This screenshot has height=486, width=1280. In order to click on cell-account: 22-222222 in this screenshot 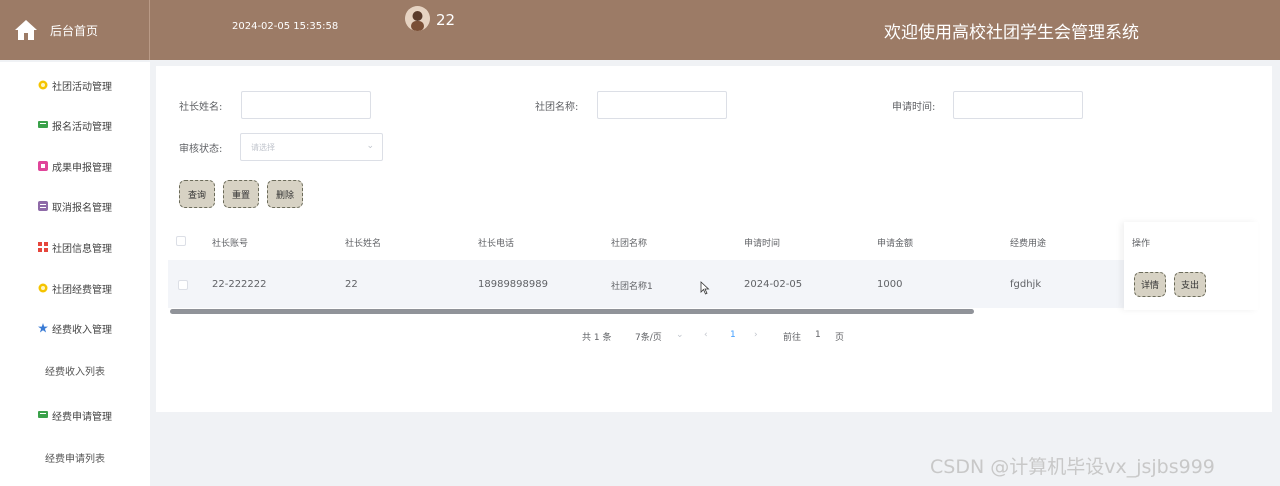, I will do `click(239, 284)`.